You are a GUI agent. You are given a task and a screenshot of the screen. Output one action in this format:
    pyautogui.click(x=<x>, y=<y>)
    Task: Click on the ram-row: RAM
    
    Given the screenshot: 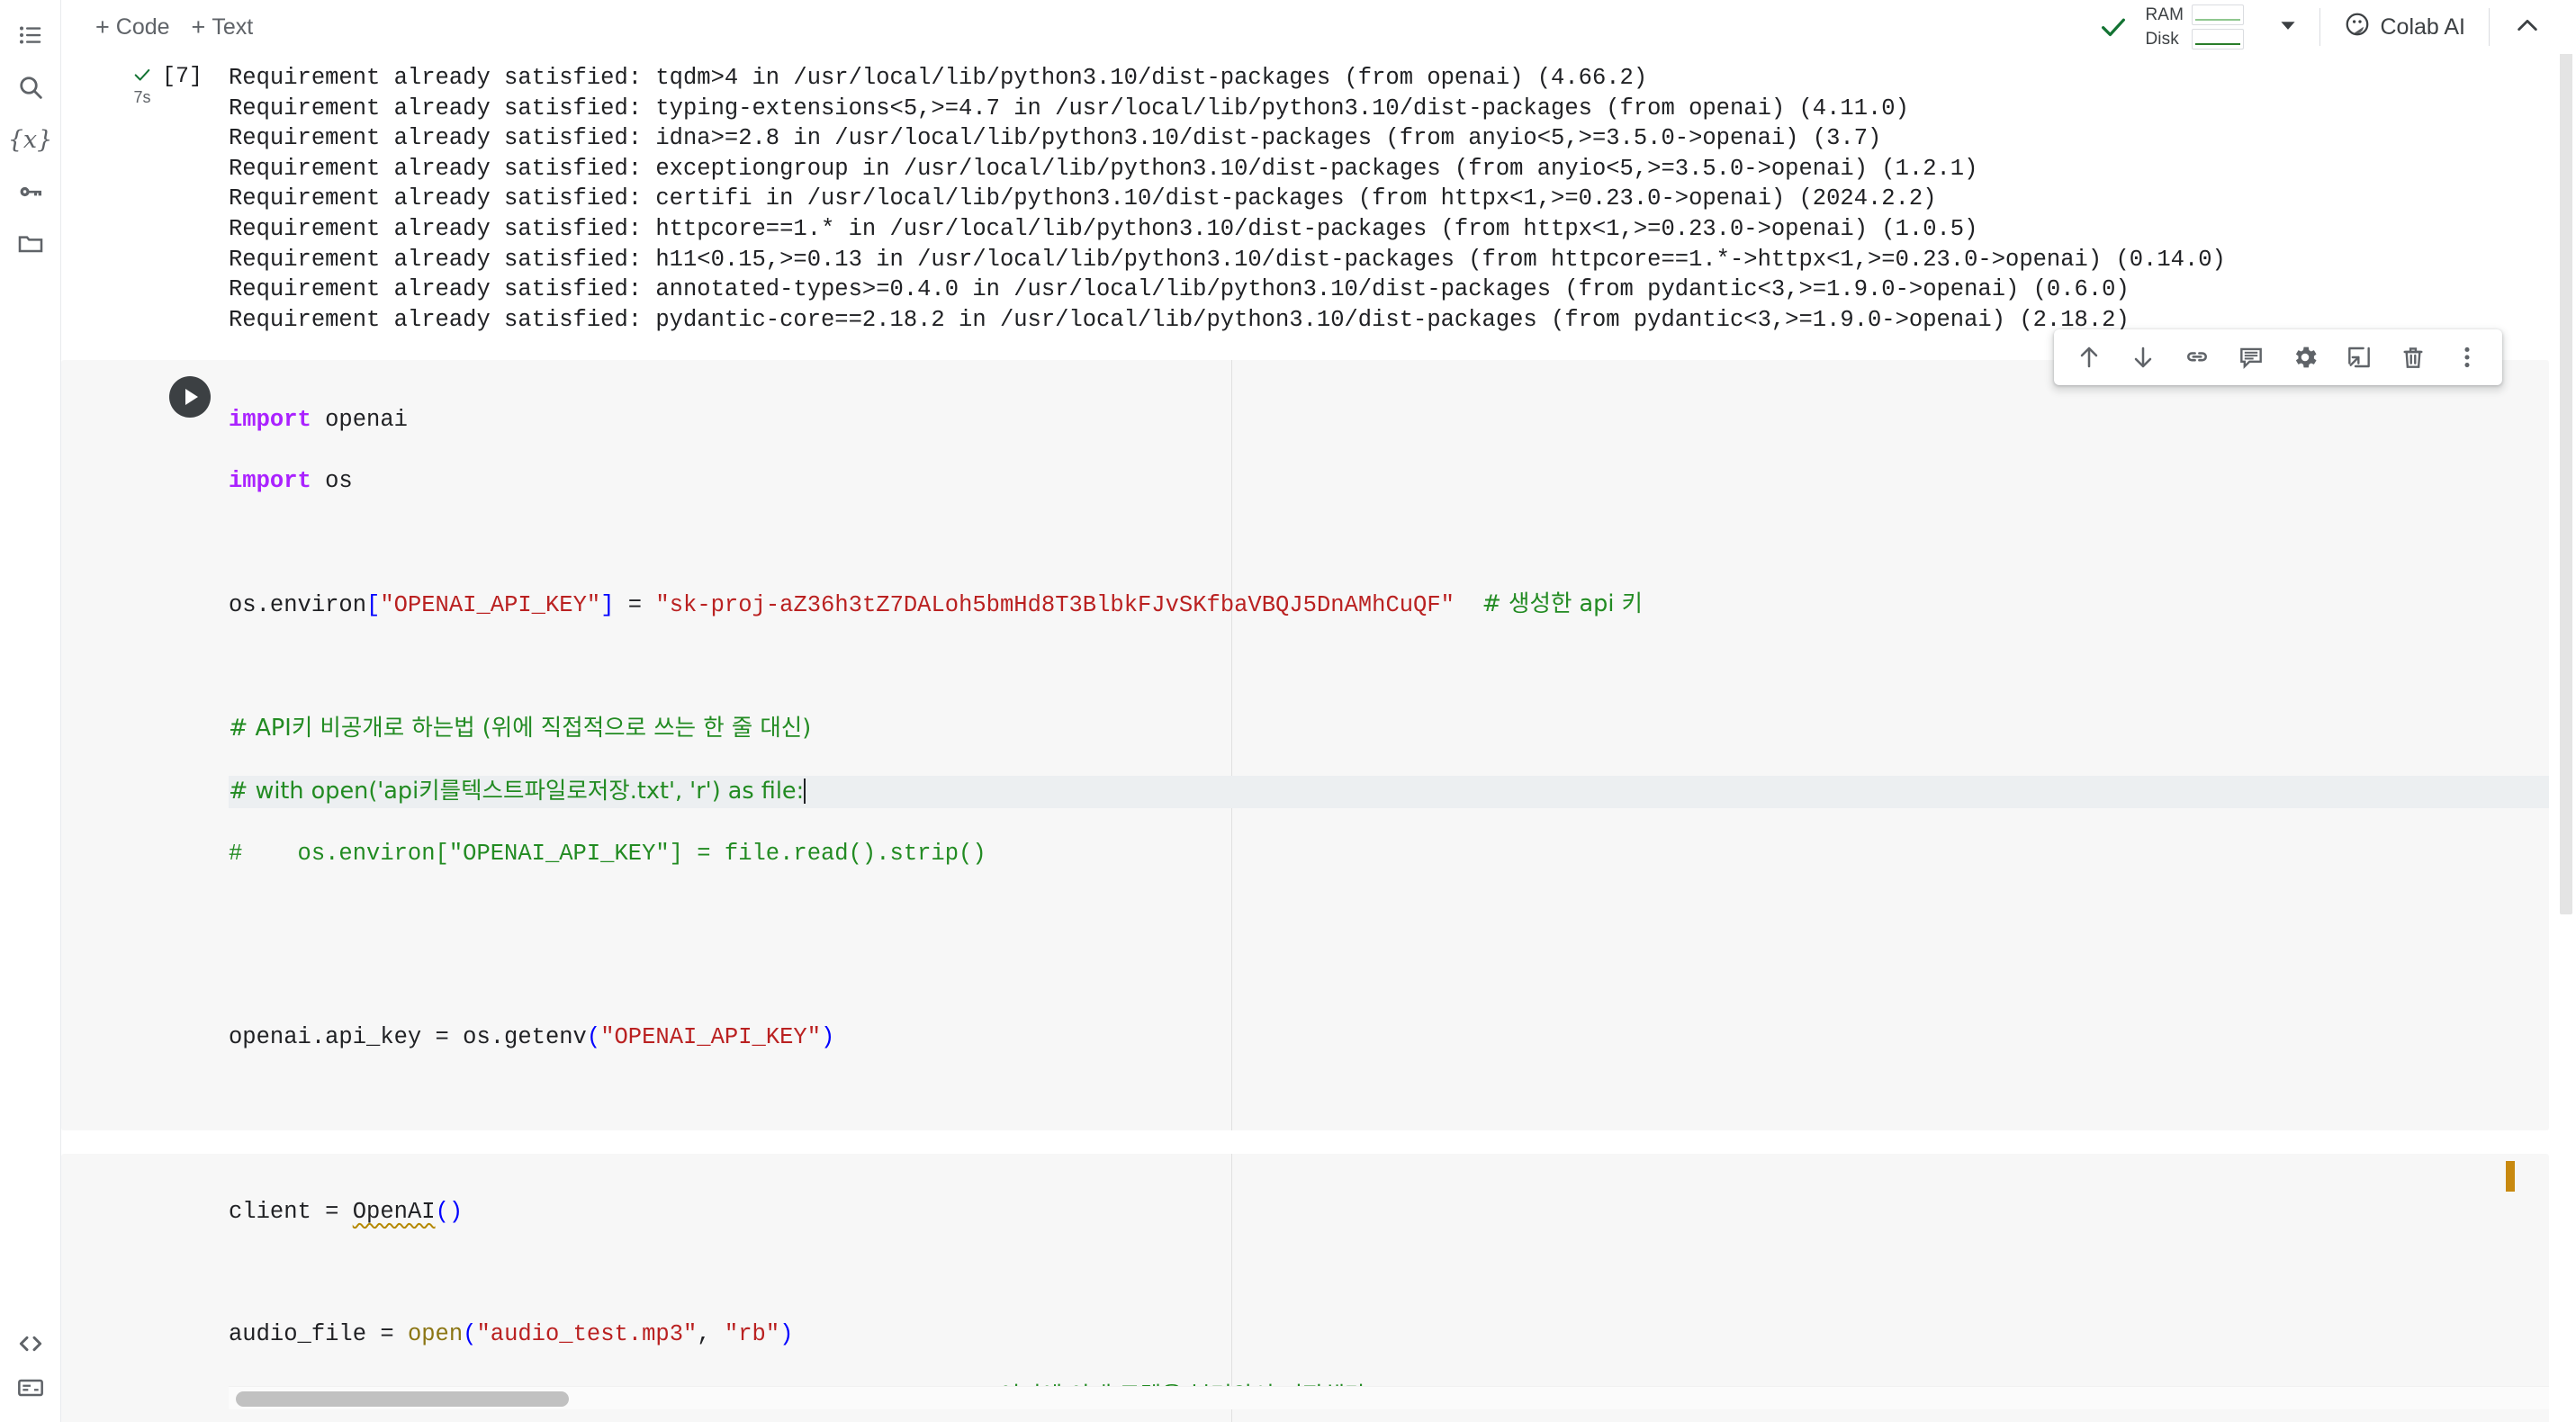 What is the action you would take?
    pyautogui.click(x=2195, y=14)
    